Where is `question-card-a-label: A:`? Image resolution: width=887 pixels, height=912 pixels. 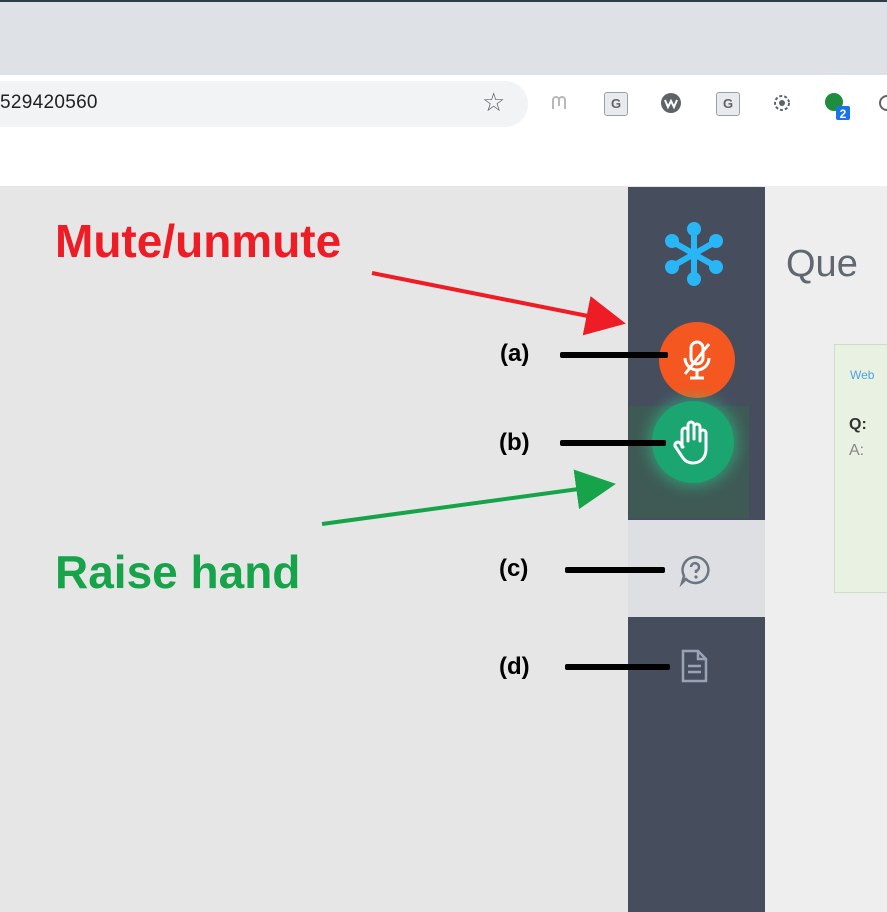
question-card-a-label: A: is located at coordinates (857, 450).